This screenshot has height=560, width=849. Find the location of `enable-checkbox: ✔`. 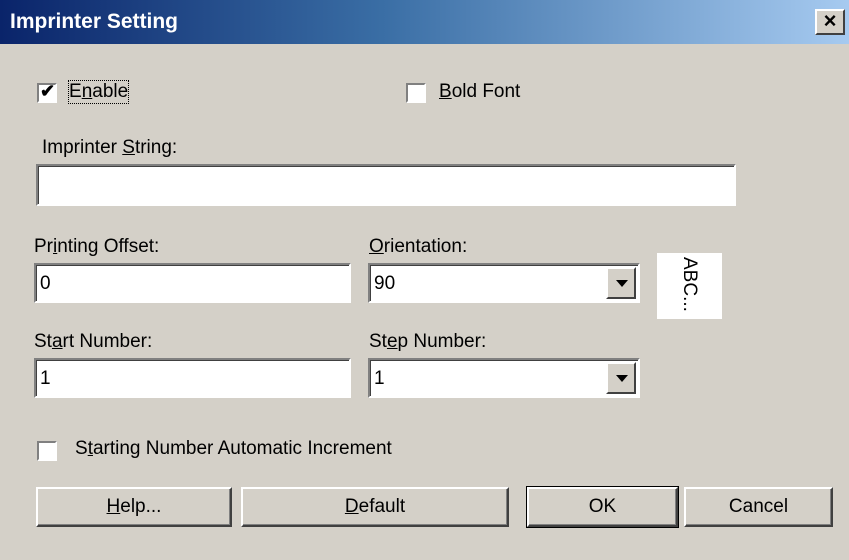

enable-checkbox: ✔ is located at coordinates (47, 92).